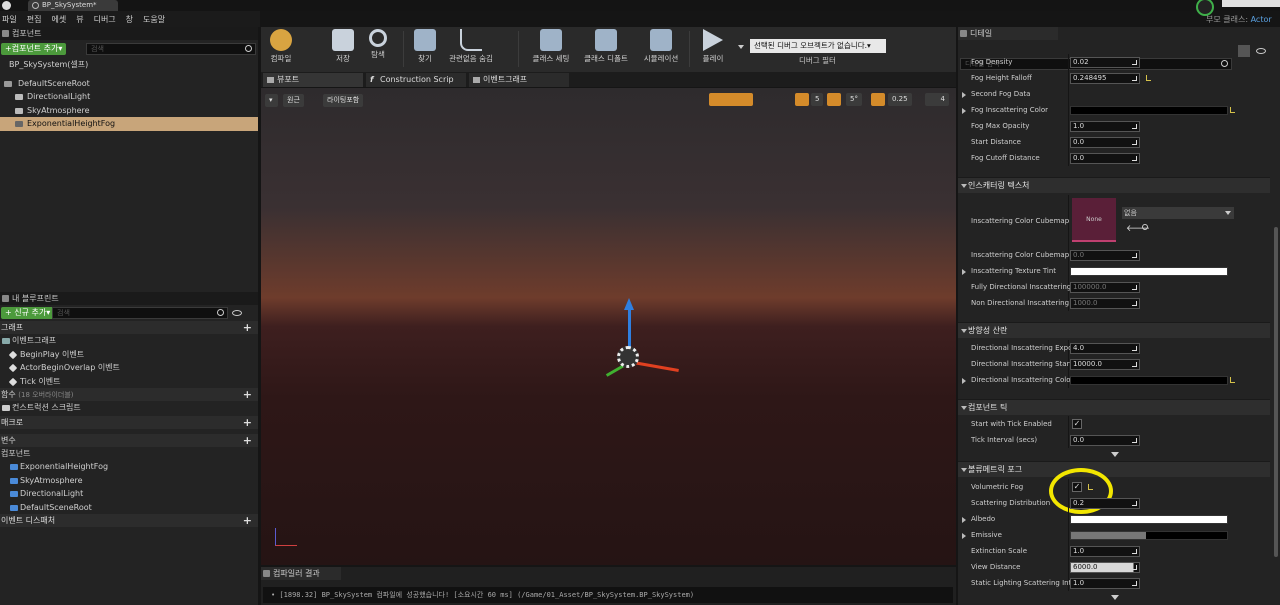  What do you see at coordinates (1114, 407) in the screenshot?
I see `section-component-tick: 컴포넌트 틱` at bounding box center [1114, 407].